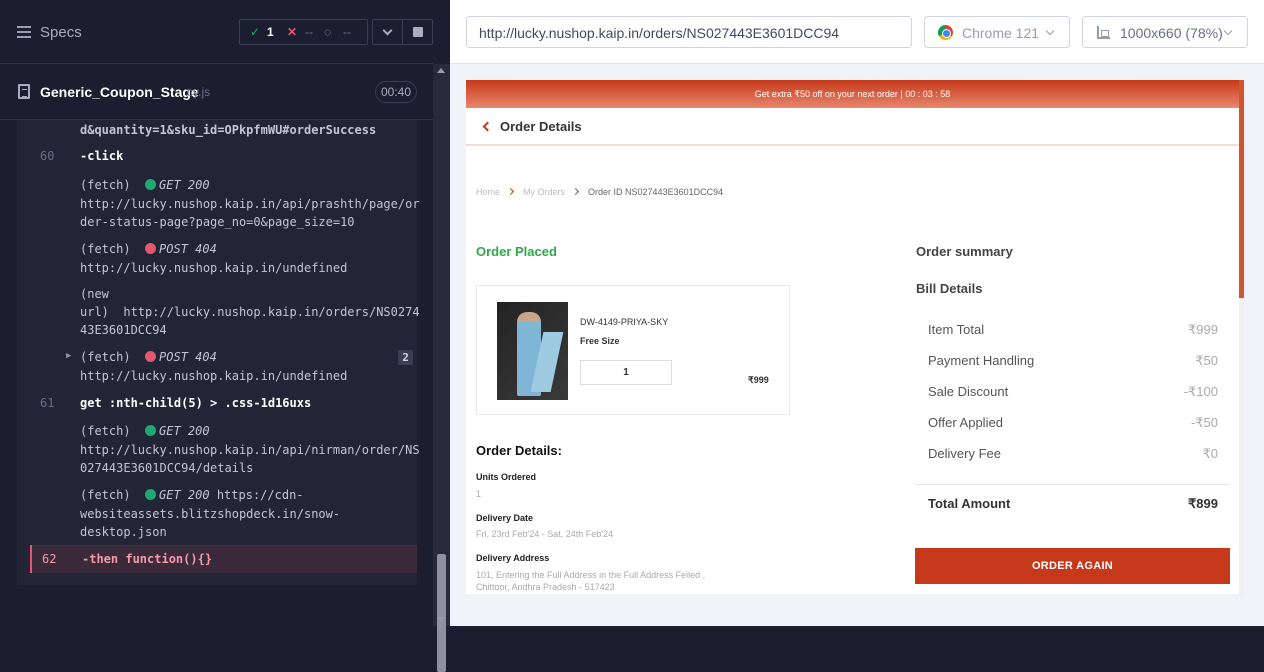  What do you see at coordinates (68, 356) in the screenshot?
I see `expand-caret-icon: ▶` at bounding box center [68, 356].